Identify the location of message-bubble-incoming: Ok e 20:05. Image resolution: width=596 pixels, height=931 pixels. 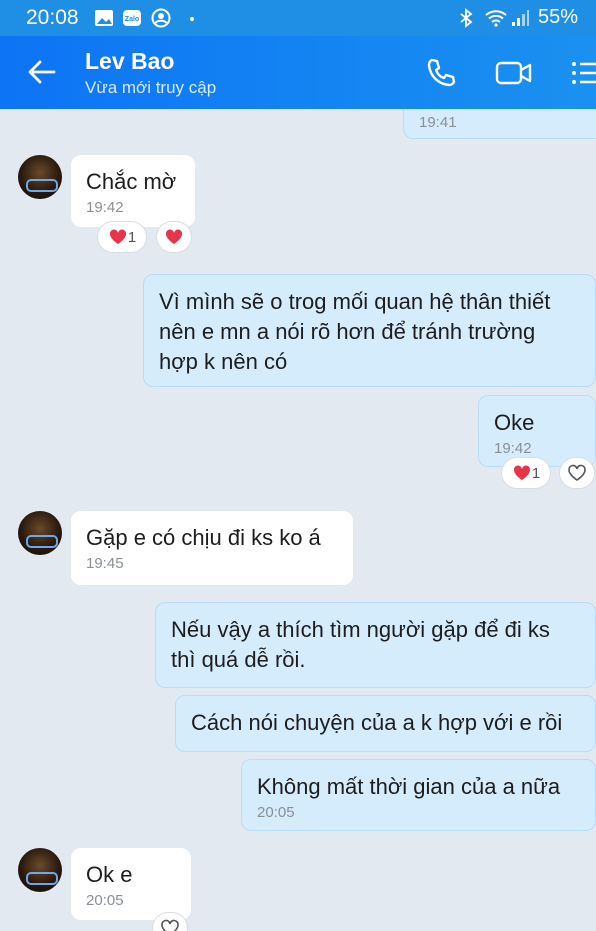
(131, 884).